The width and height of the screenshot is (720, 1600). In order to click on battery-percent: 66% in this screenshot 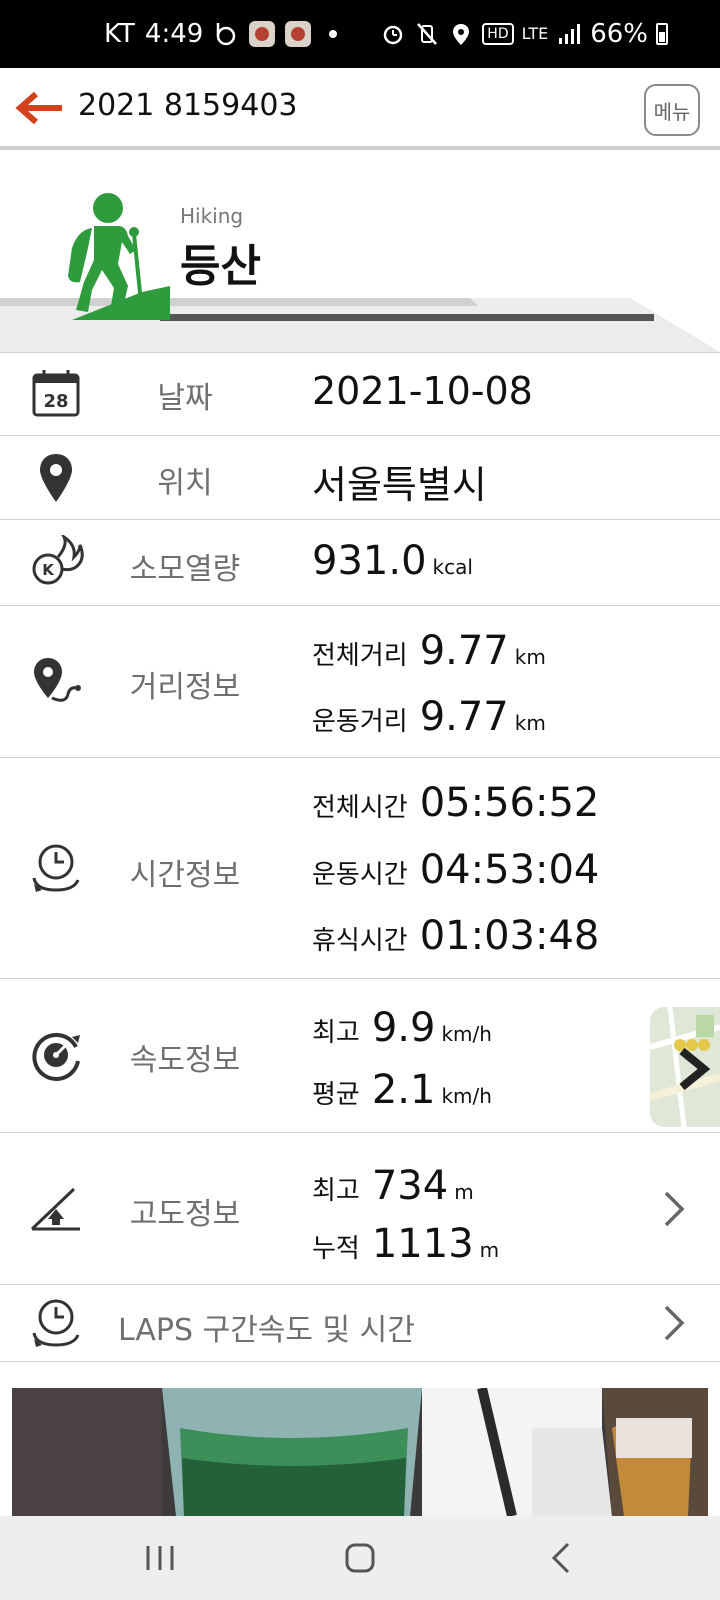, I will do `click(619, 34)`.